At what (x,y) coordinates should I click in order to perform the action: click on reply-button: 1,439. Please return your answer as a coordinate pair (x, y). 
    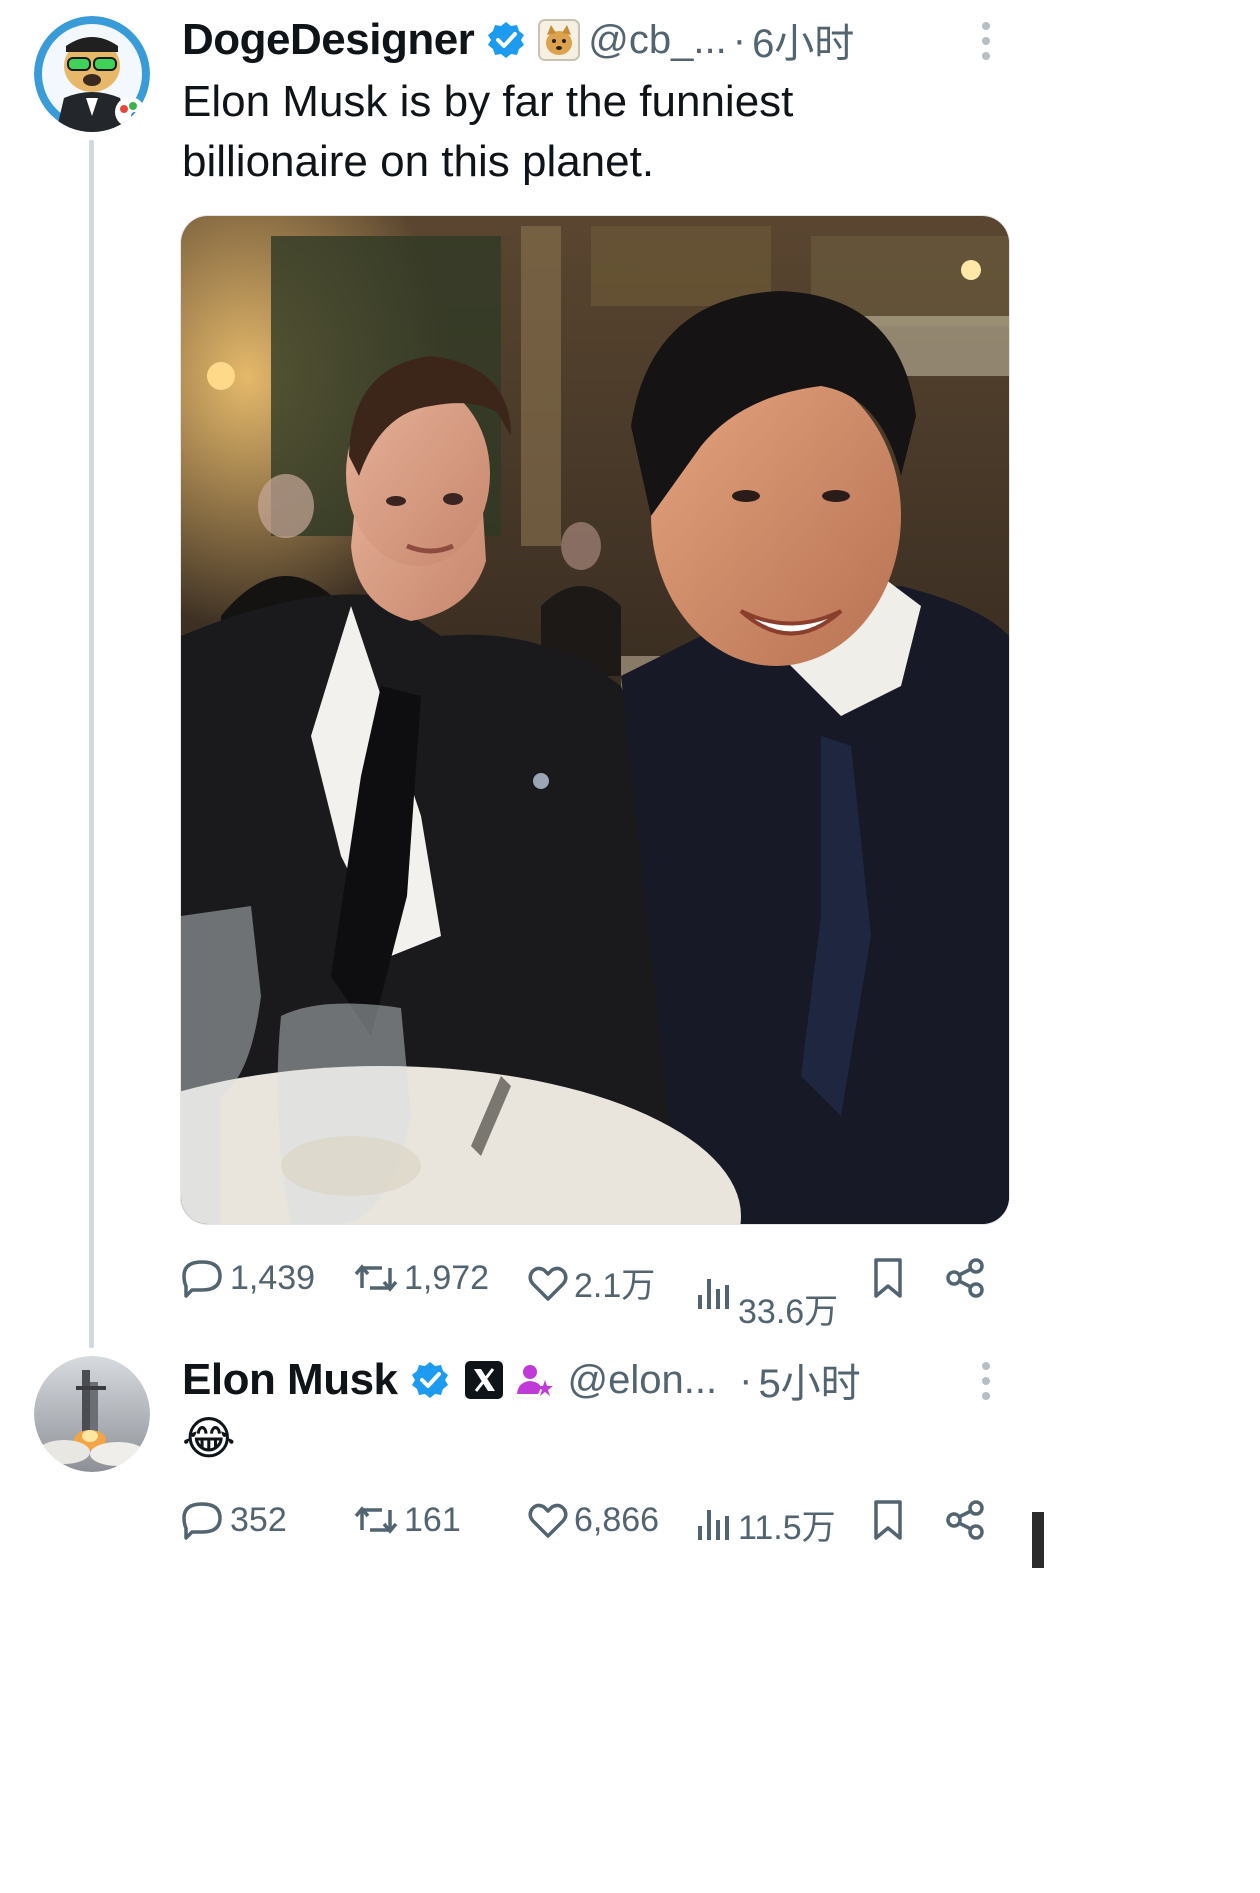
    Looking at the image, I should click on (247, 1278).